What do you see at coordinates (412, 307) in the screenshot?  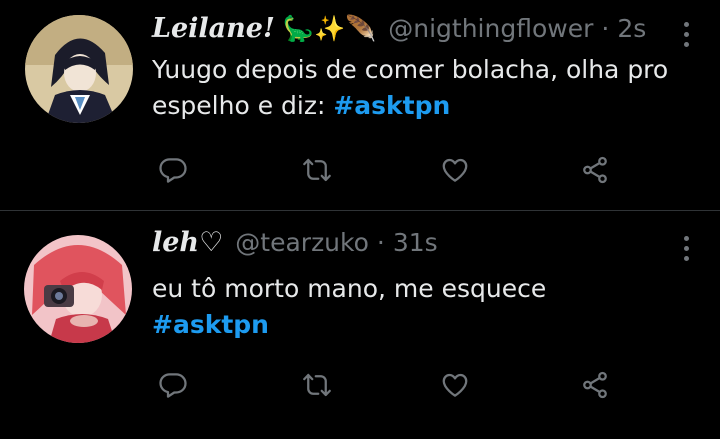 I see `tweet-text: eu tô morto mano, me esquece #asktpn` at bounding box center [412, 307].